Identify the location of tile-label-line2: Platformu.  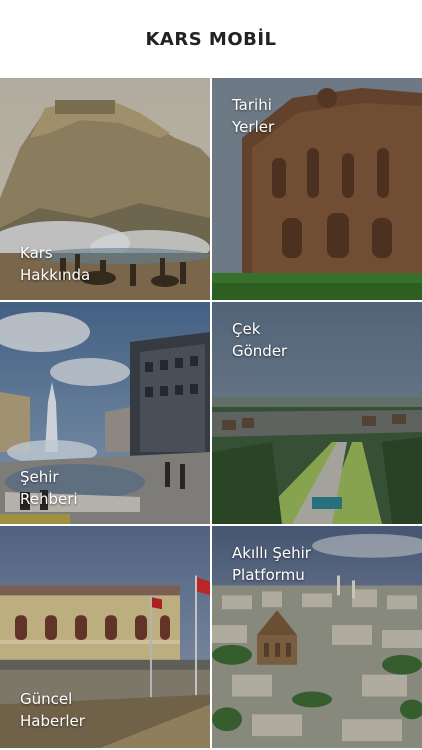
(268, 575).